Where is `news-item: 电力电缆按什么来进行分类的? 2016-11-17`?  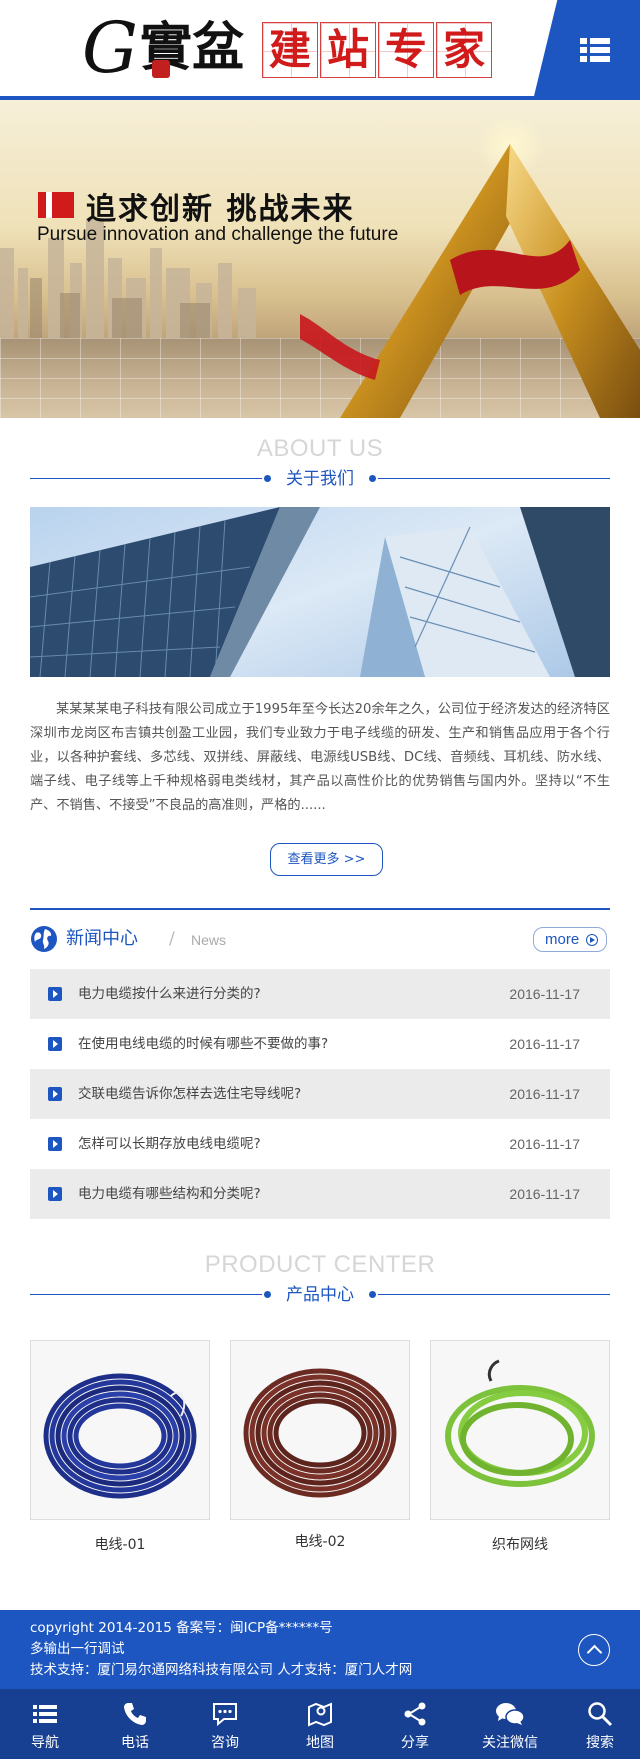 news-item: 电力电缆按什么来进行分类的? 2016-11-17 is located at coordinates (320, 994).